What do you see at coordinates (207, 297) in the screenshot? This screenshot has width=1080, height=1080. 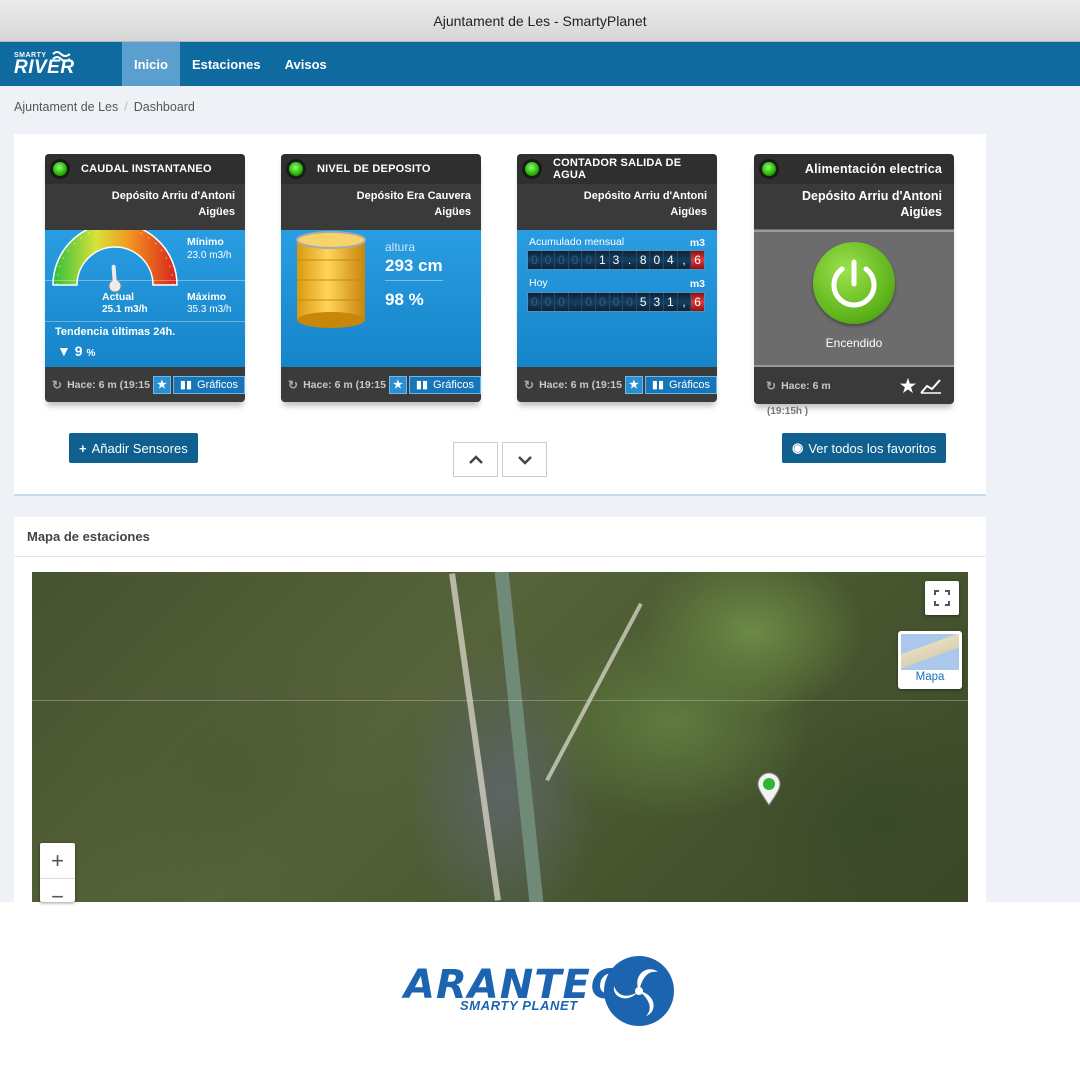 I see `max-label: Máximo` at bounding box center [207, 297].